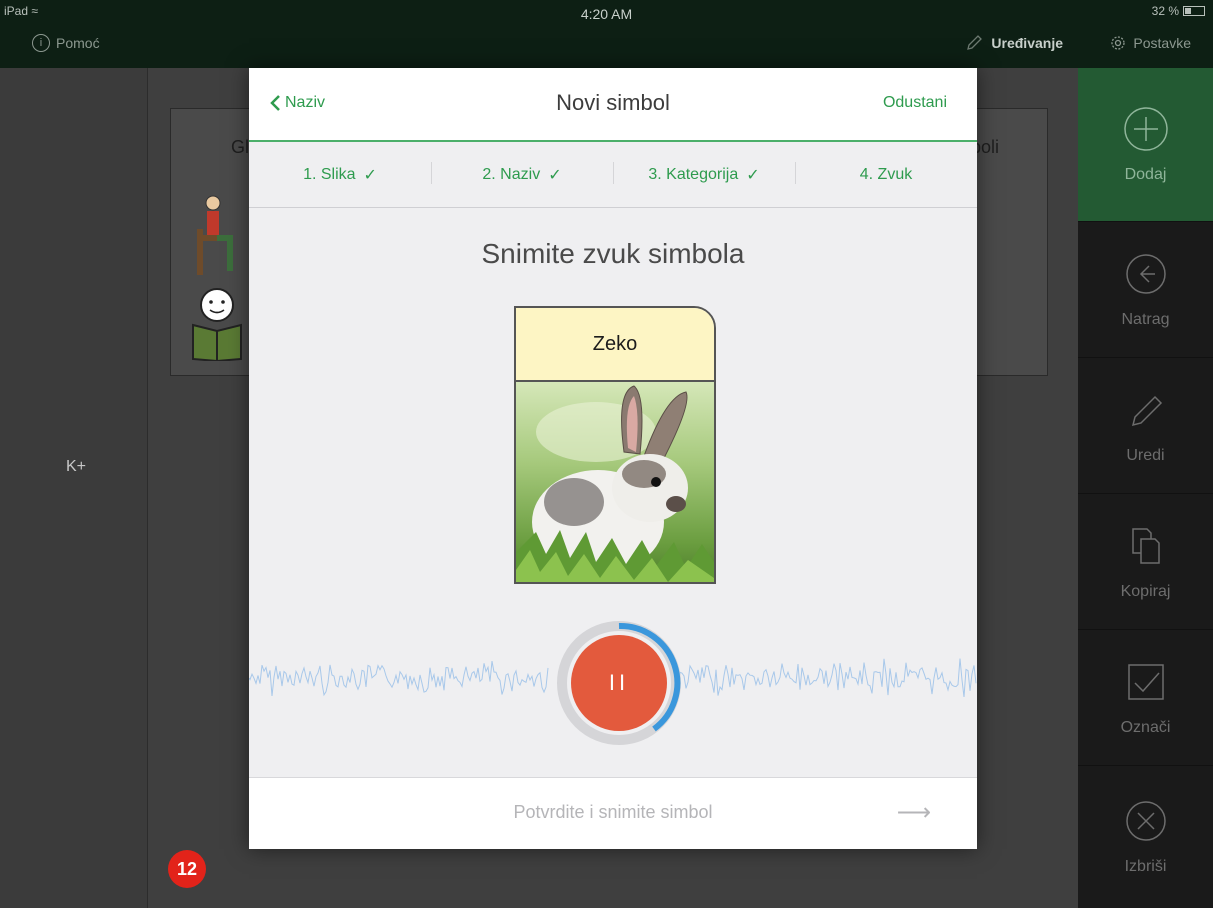 The height and width of the screenshot is (908, 1213). What do you see at coordinates (915, 103) in the screenshot?
I see `cancel-button: Odustani` at bounding box center [915, 103].